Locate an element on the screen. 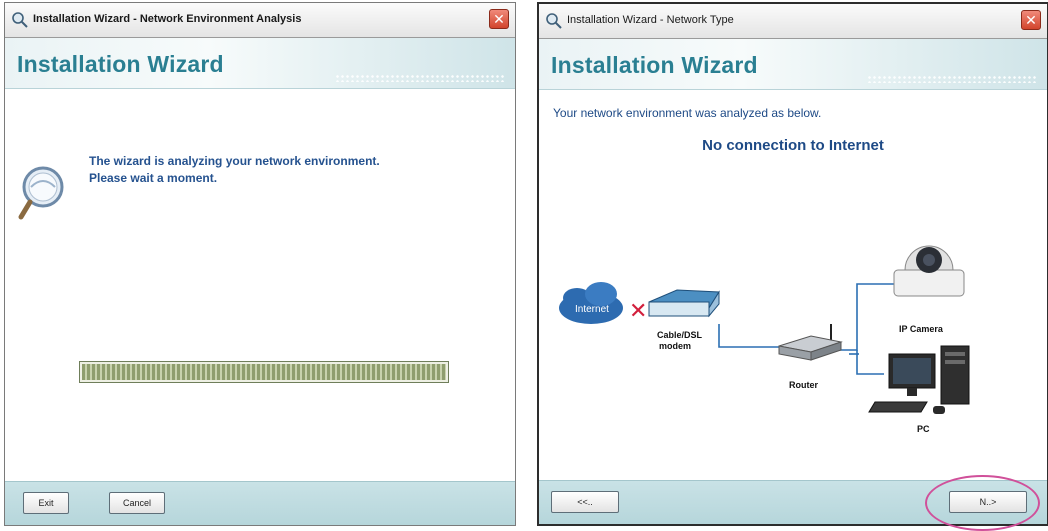 Image resolution: width=1048 pixels, height=531 pixels. modem-label: Cable/DSL is located at coordinates (680, 335).